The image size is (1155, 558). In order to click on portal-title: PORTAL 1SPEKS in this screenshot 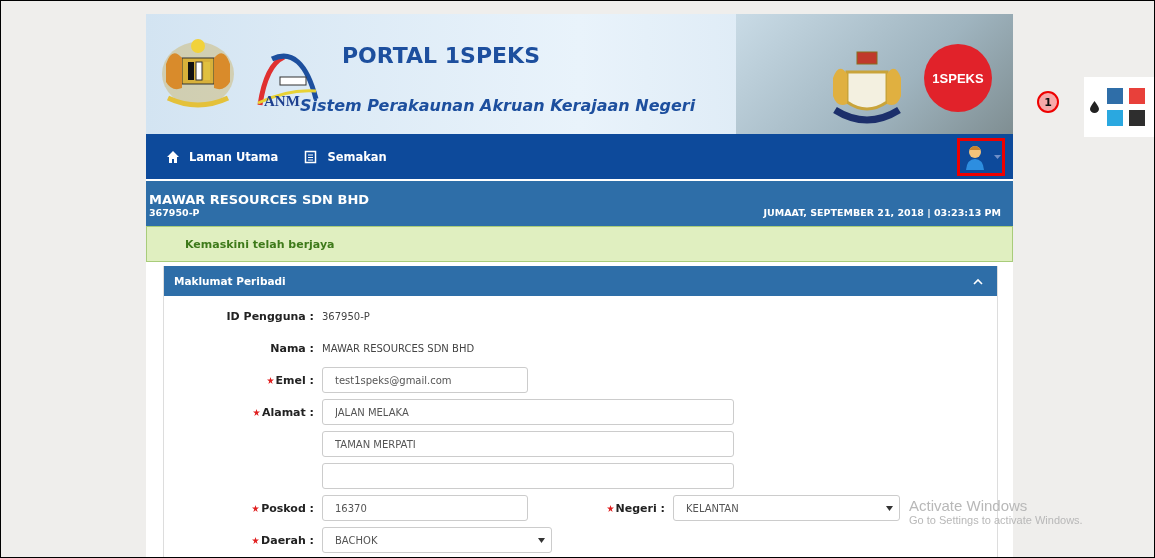, I will do `click(441, 55)`.